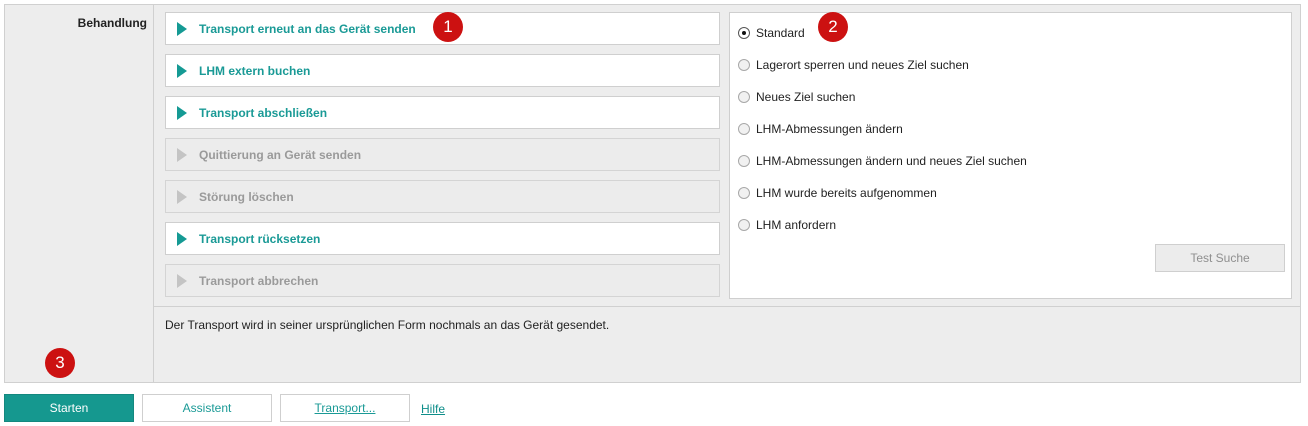  What do you see at coordinates (829, 129) in the screenshot?
I see `option-label: LHM-Abmessungen ändern` at bounding box center [829, 129].